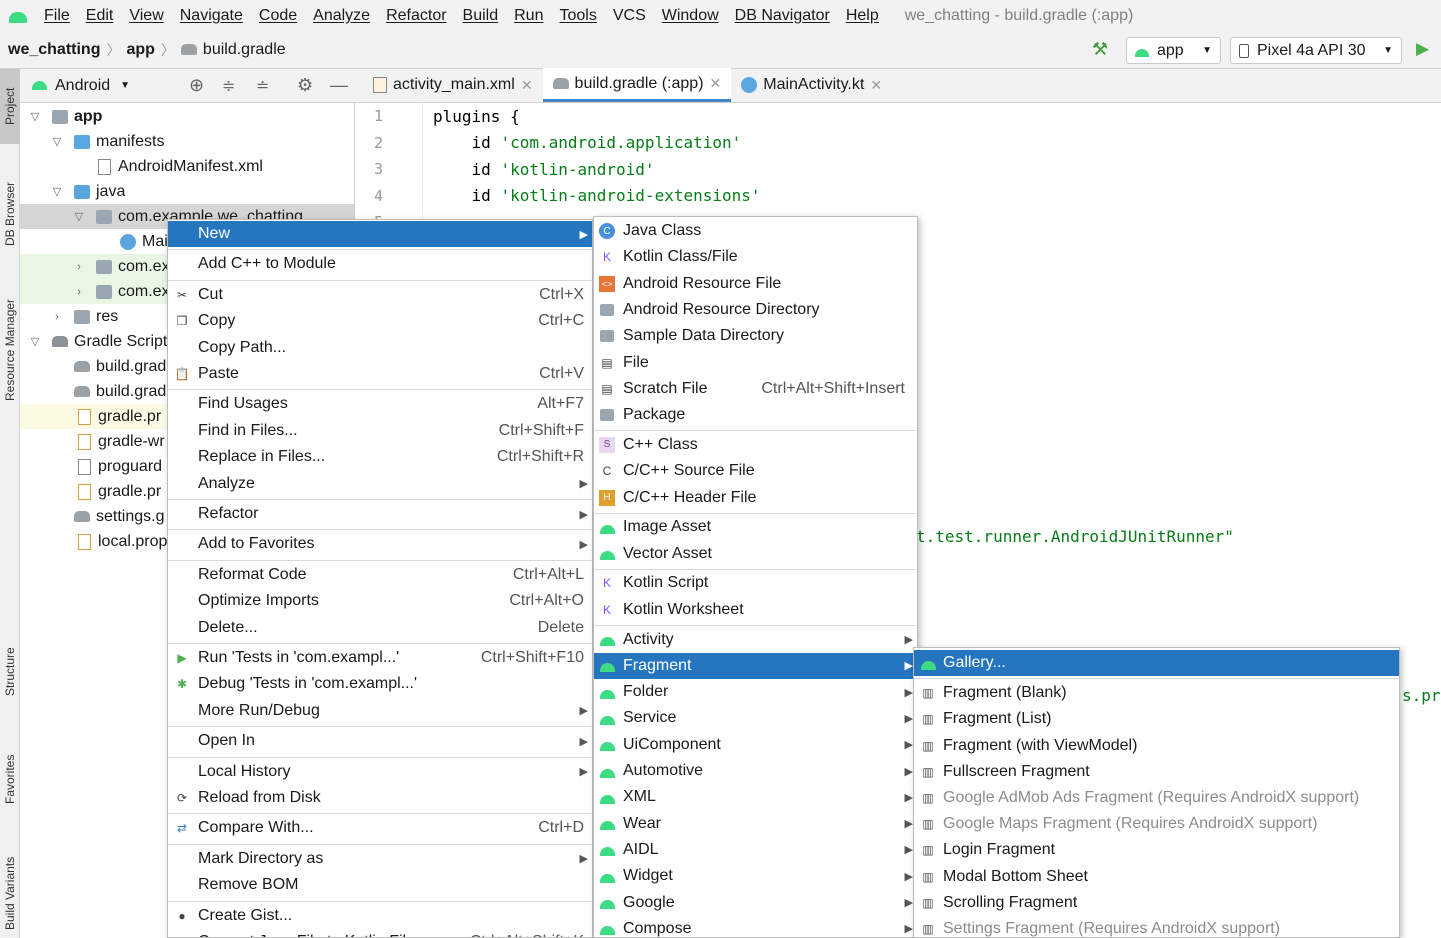 The height and width of the screenshot is (938, 1441). I want to click on new-item-package: Package, so click(755, 415).